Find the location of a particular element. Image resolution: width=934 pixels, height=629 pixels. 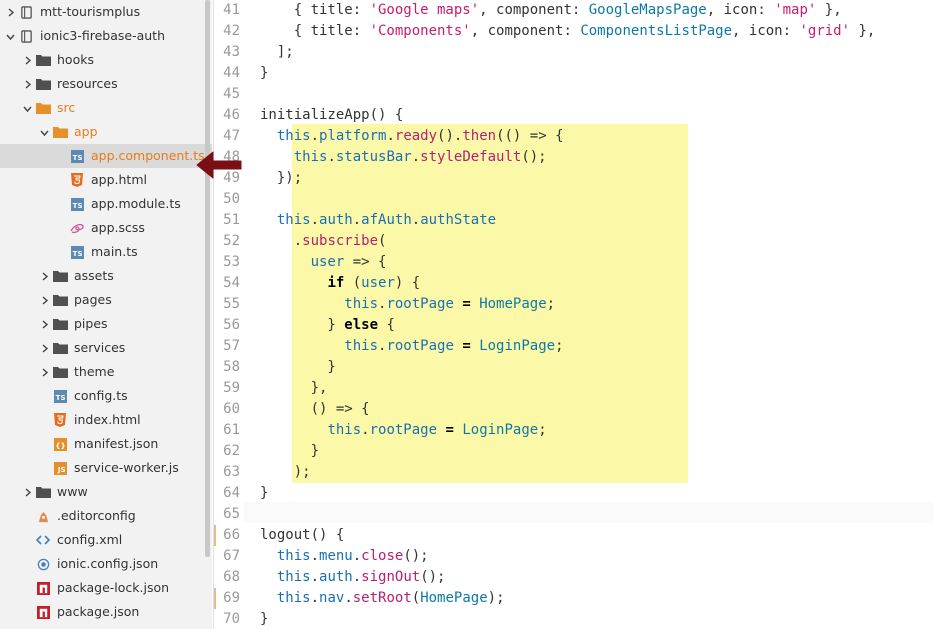

tree-item-label: theme is located at coordinates (94, 371).